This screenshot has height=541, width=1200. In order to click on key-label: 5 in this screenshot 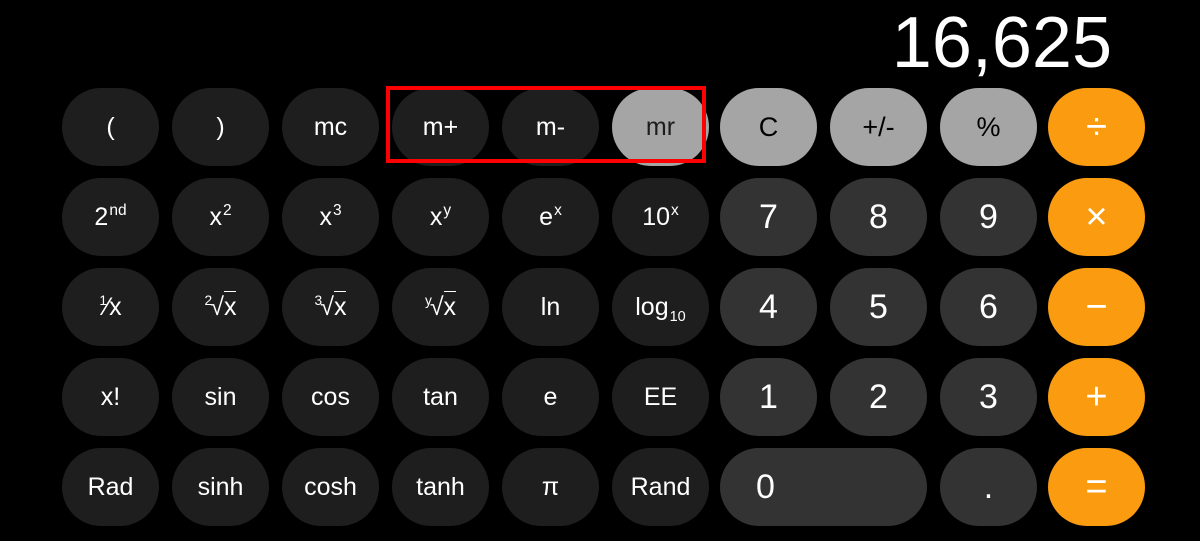, I will do `click(878, 307)`.